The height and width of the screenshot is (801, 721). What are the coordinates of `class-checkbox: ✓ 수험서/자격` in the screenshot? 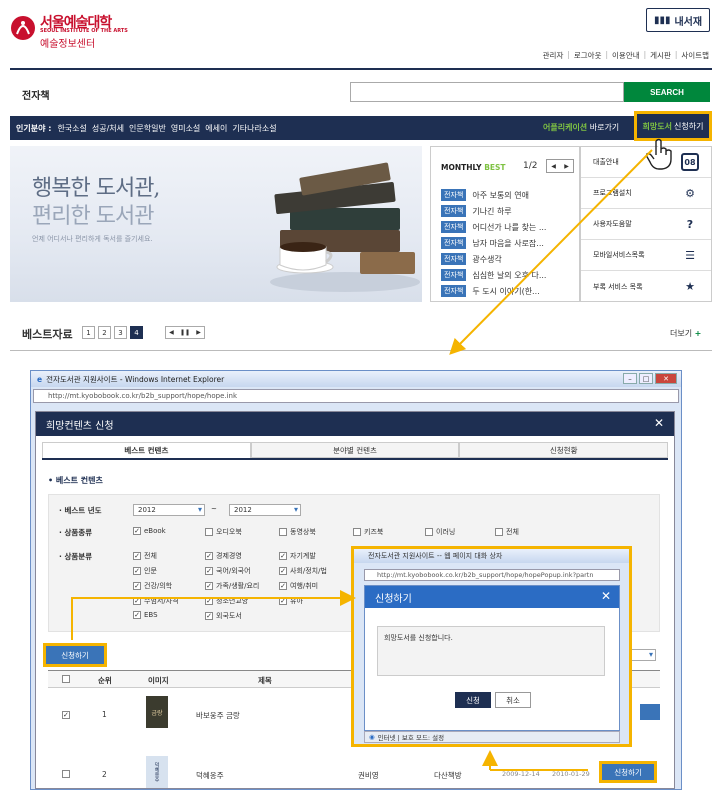 It's located at (156, 601).